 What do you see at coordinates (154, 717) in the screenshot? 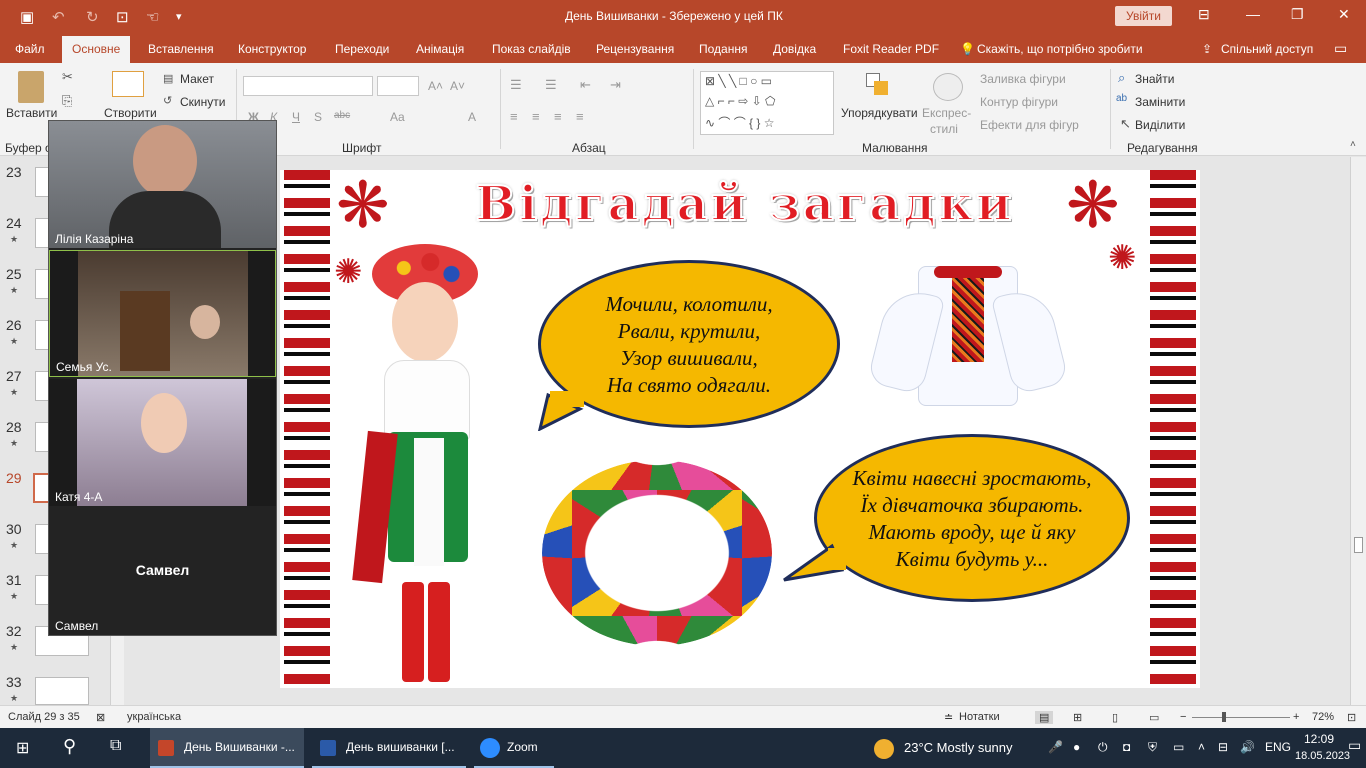
I see `language-indicator: українська` at bounding box center [154, 717].